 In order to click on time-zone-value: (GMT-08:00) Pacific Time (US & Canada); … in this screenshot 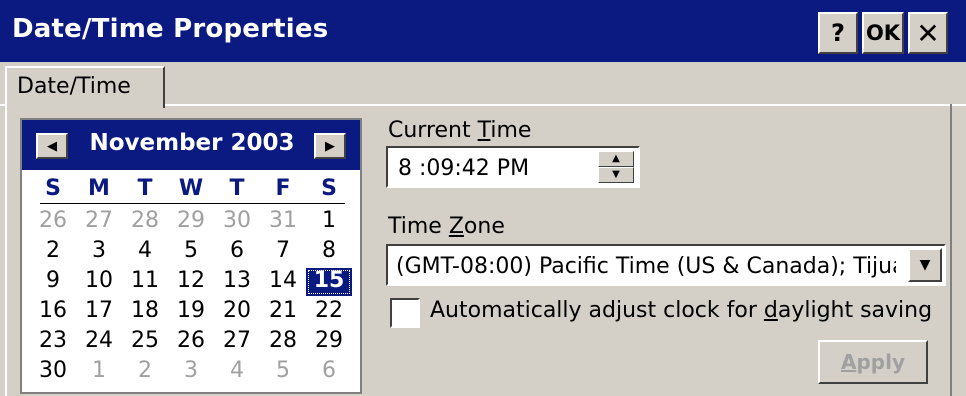, I will do `click(646, 266)`.